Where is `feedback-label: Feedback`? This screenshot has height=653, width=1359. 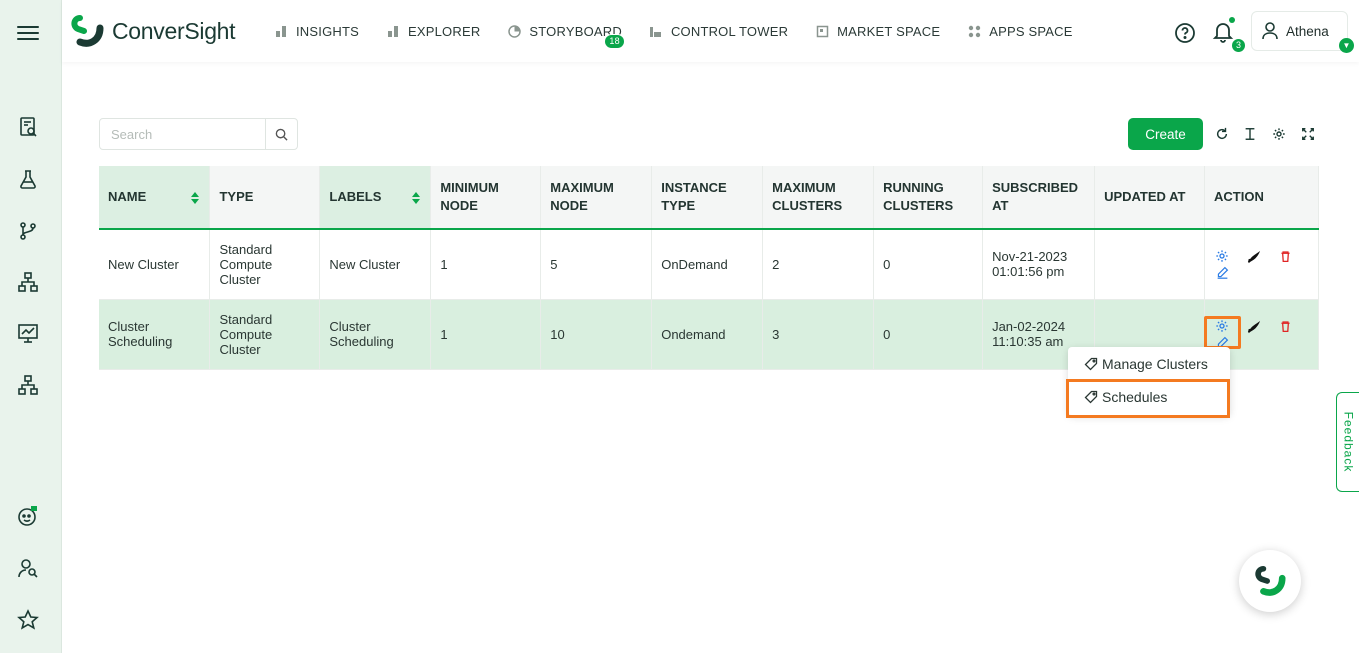
feedback-label: Feedback is located at coordinates (1348, 442).